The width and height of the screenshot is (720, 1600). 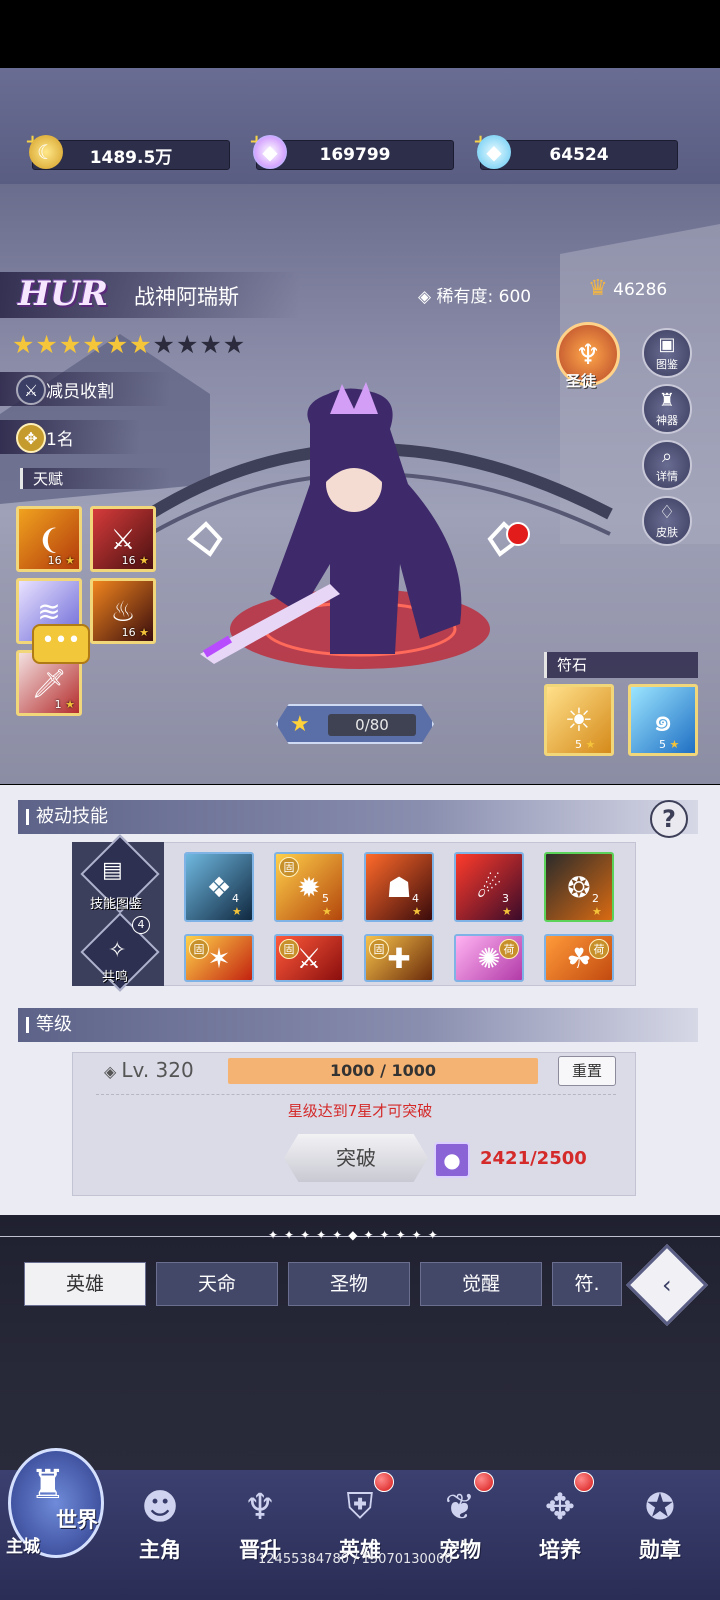 I want to click on skill-slot: ☄ 3 ★, so click(x=489, y=887).